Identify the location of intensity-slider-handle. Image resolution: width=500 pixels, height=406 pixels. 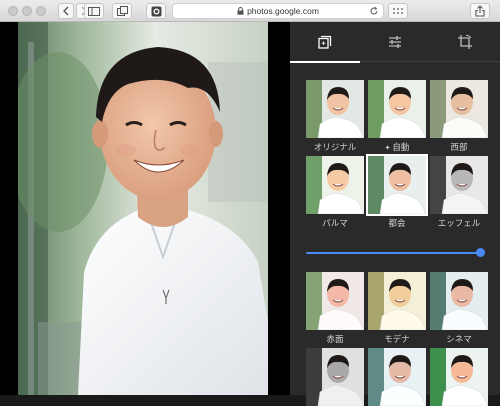
(480, 252).